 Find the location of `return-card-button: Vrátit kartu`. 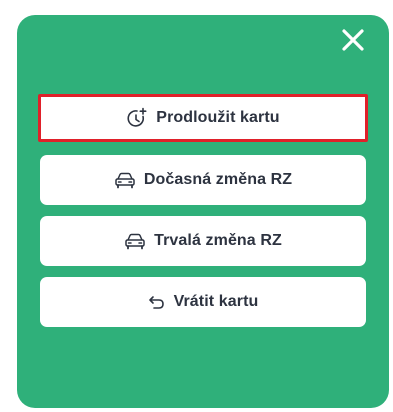

return-card-button: Vrátit kartu is located at coordinates (203, 302).